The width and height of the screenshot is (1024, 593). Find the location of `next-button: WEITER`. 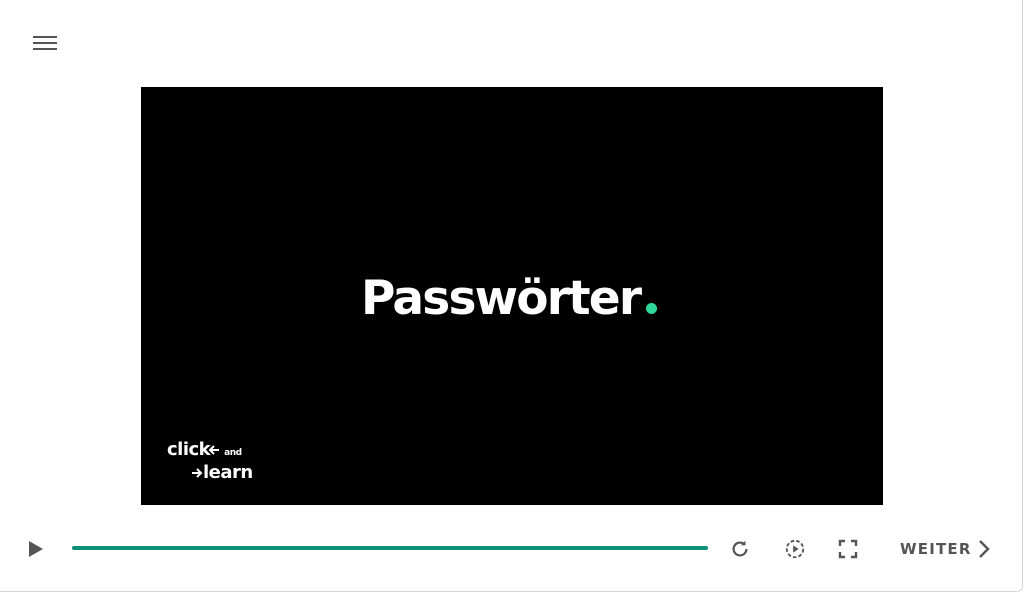

next-button: WEITER is located at coordinates (945, 549).